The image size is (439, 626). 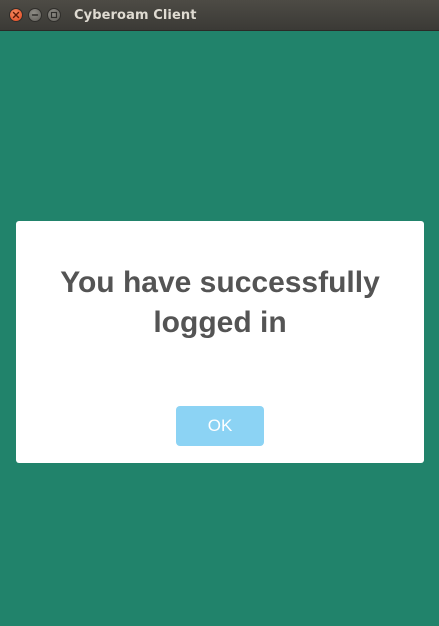 I want to click on minimize-icon, so click(x=35, y=15).